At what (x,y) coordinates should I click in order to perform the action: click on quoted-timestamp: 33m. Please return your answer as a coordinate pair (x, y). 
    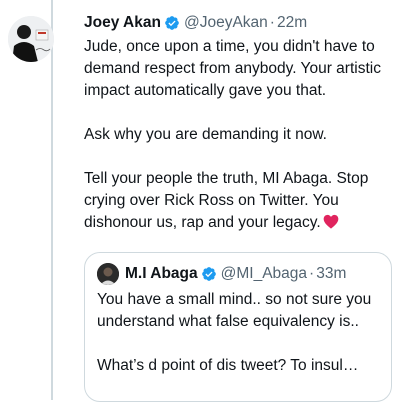
    Looking at the image, I should click on (331, 273).